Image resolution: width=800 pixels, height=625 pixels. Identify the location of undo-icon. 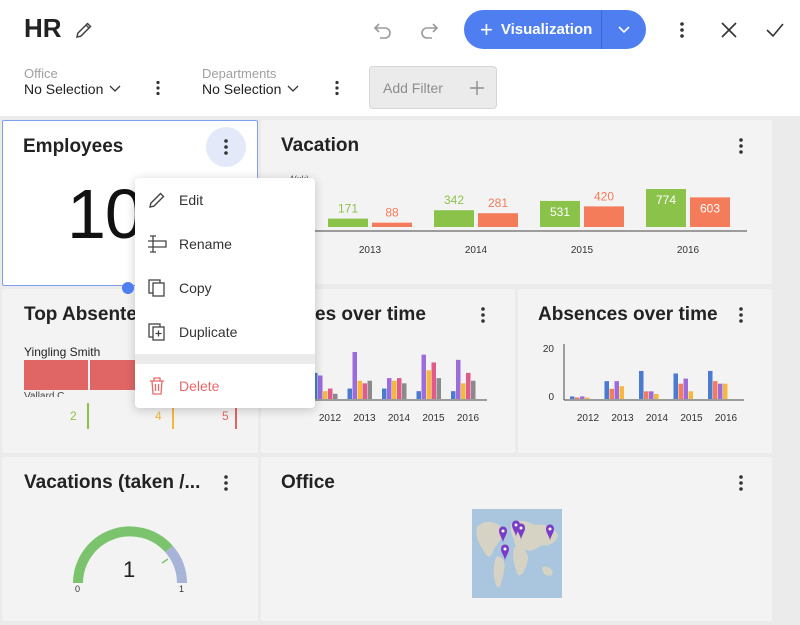
(383, 30).